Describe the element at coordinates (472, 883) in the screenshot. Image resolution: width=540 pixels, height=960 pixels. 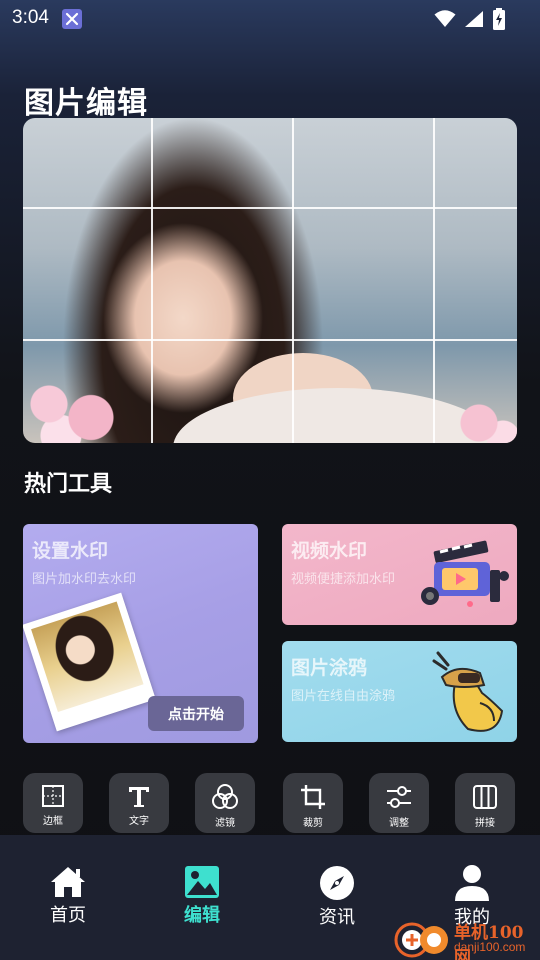
I see `user-icon` at that location.